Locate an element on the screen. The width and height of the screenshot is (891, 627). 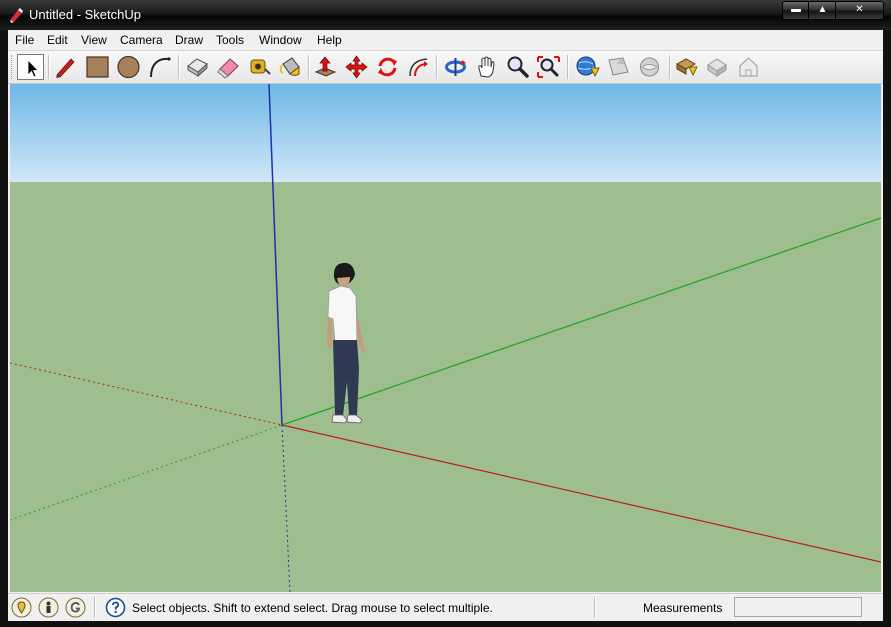
window-title: Untitled - SketchUp is located at coordinates (85, 14).